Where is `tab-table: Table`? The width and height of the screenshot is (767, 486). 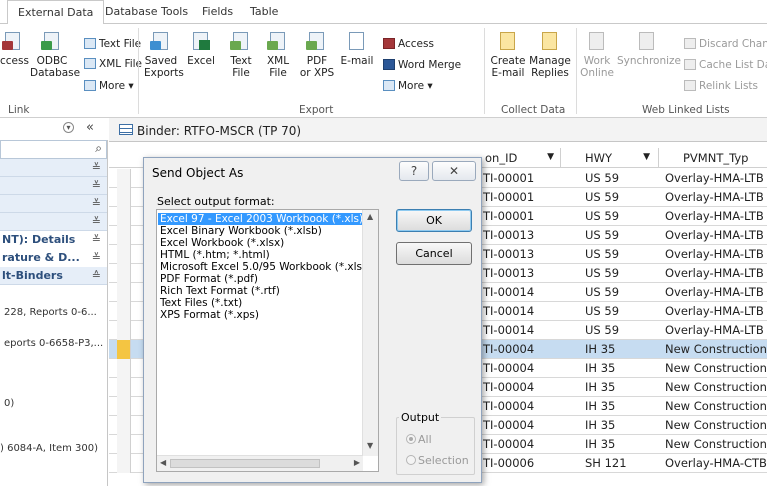 tab-table: Table is located at coordinates (264, 11).